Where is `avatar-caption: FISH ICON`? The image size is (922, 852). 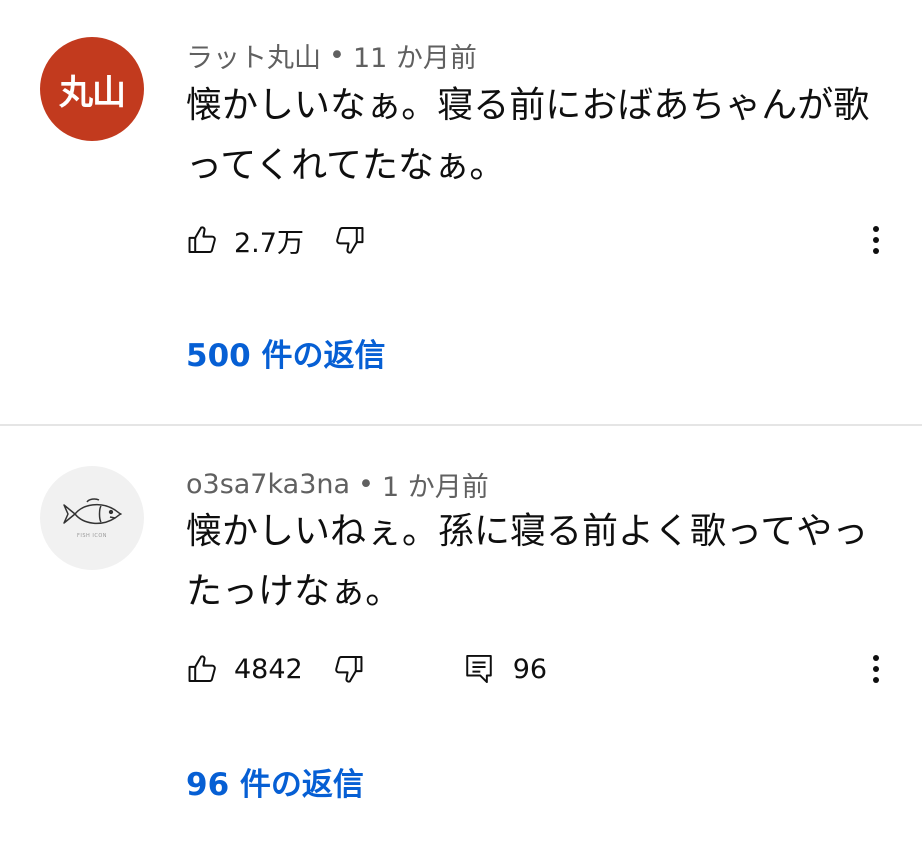 avatar-caption: FISH ICON is located at coordinates (91, 536).